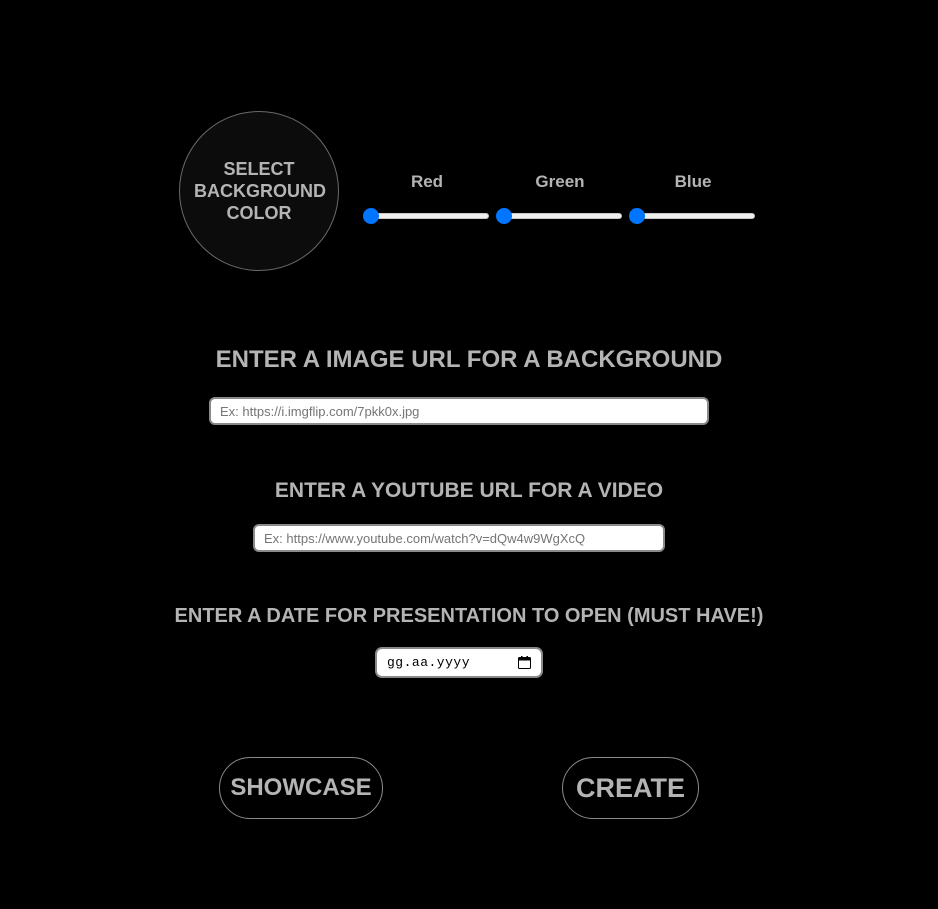  I want to click on blue-slider, so click(693, 216).